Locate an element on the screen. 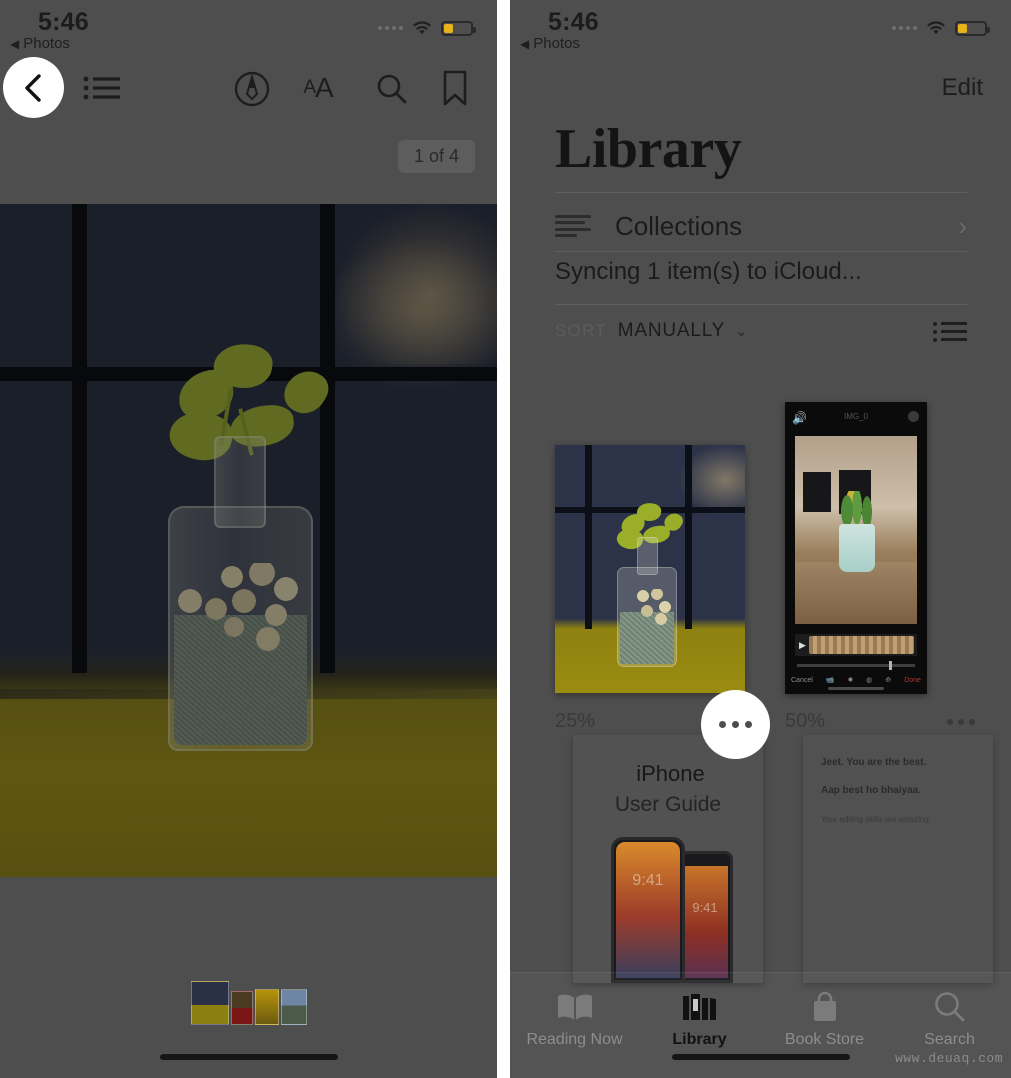  video-cancel-label: Cancel is located at coordinates (802, 680).